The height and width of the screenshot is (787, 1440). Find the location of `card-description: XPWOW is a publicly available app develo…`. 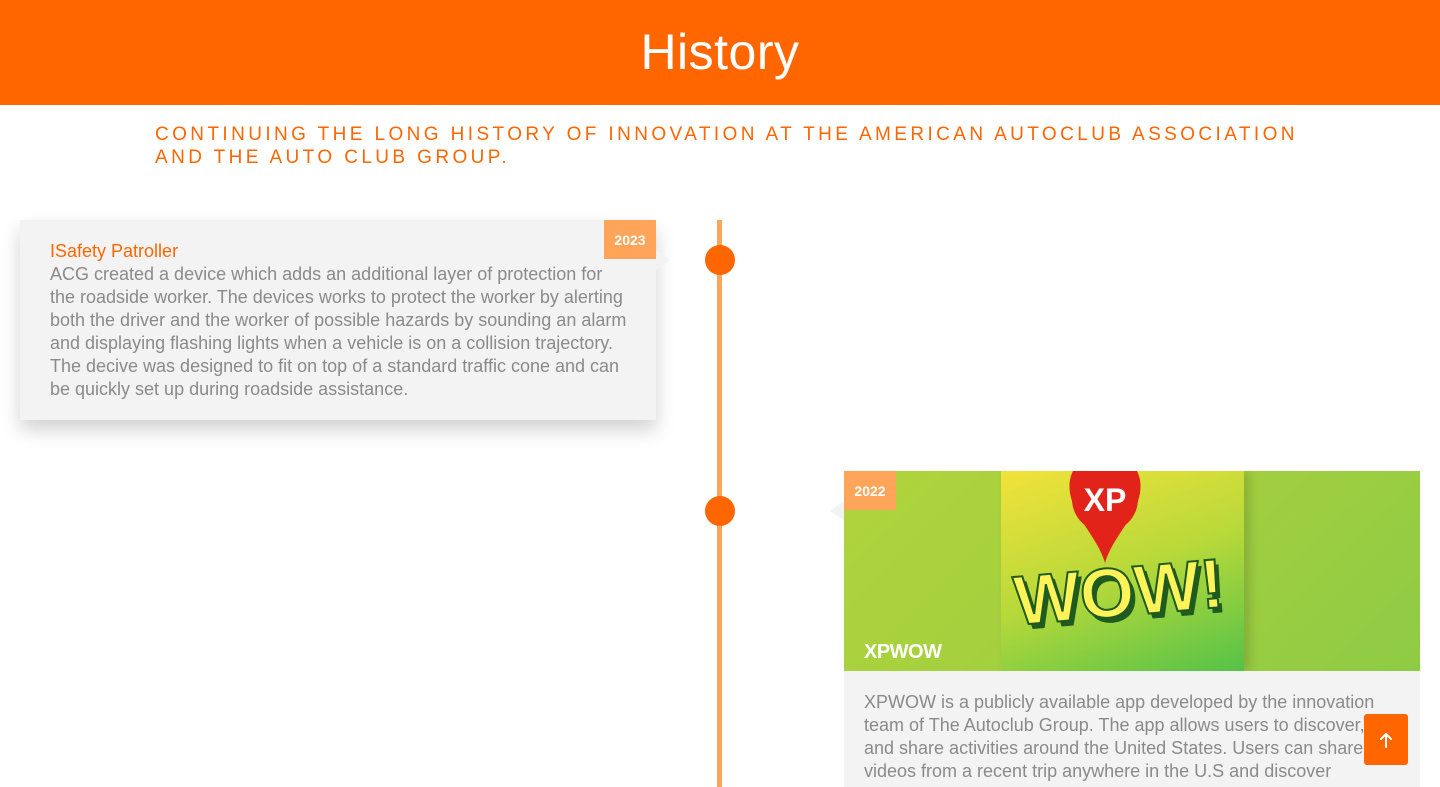

card-description: XPWOW is a publicly available app develo… is located at coordinates (1134, 736).